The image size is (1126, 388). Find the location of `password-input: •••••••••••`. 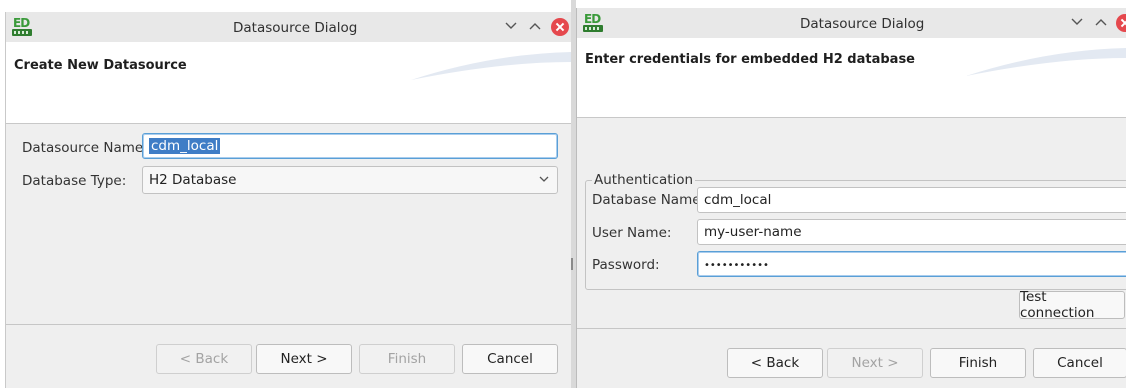

password-input: ••••••••••• is located at coordinates (911, 264).